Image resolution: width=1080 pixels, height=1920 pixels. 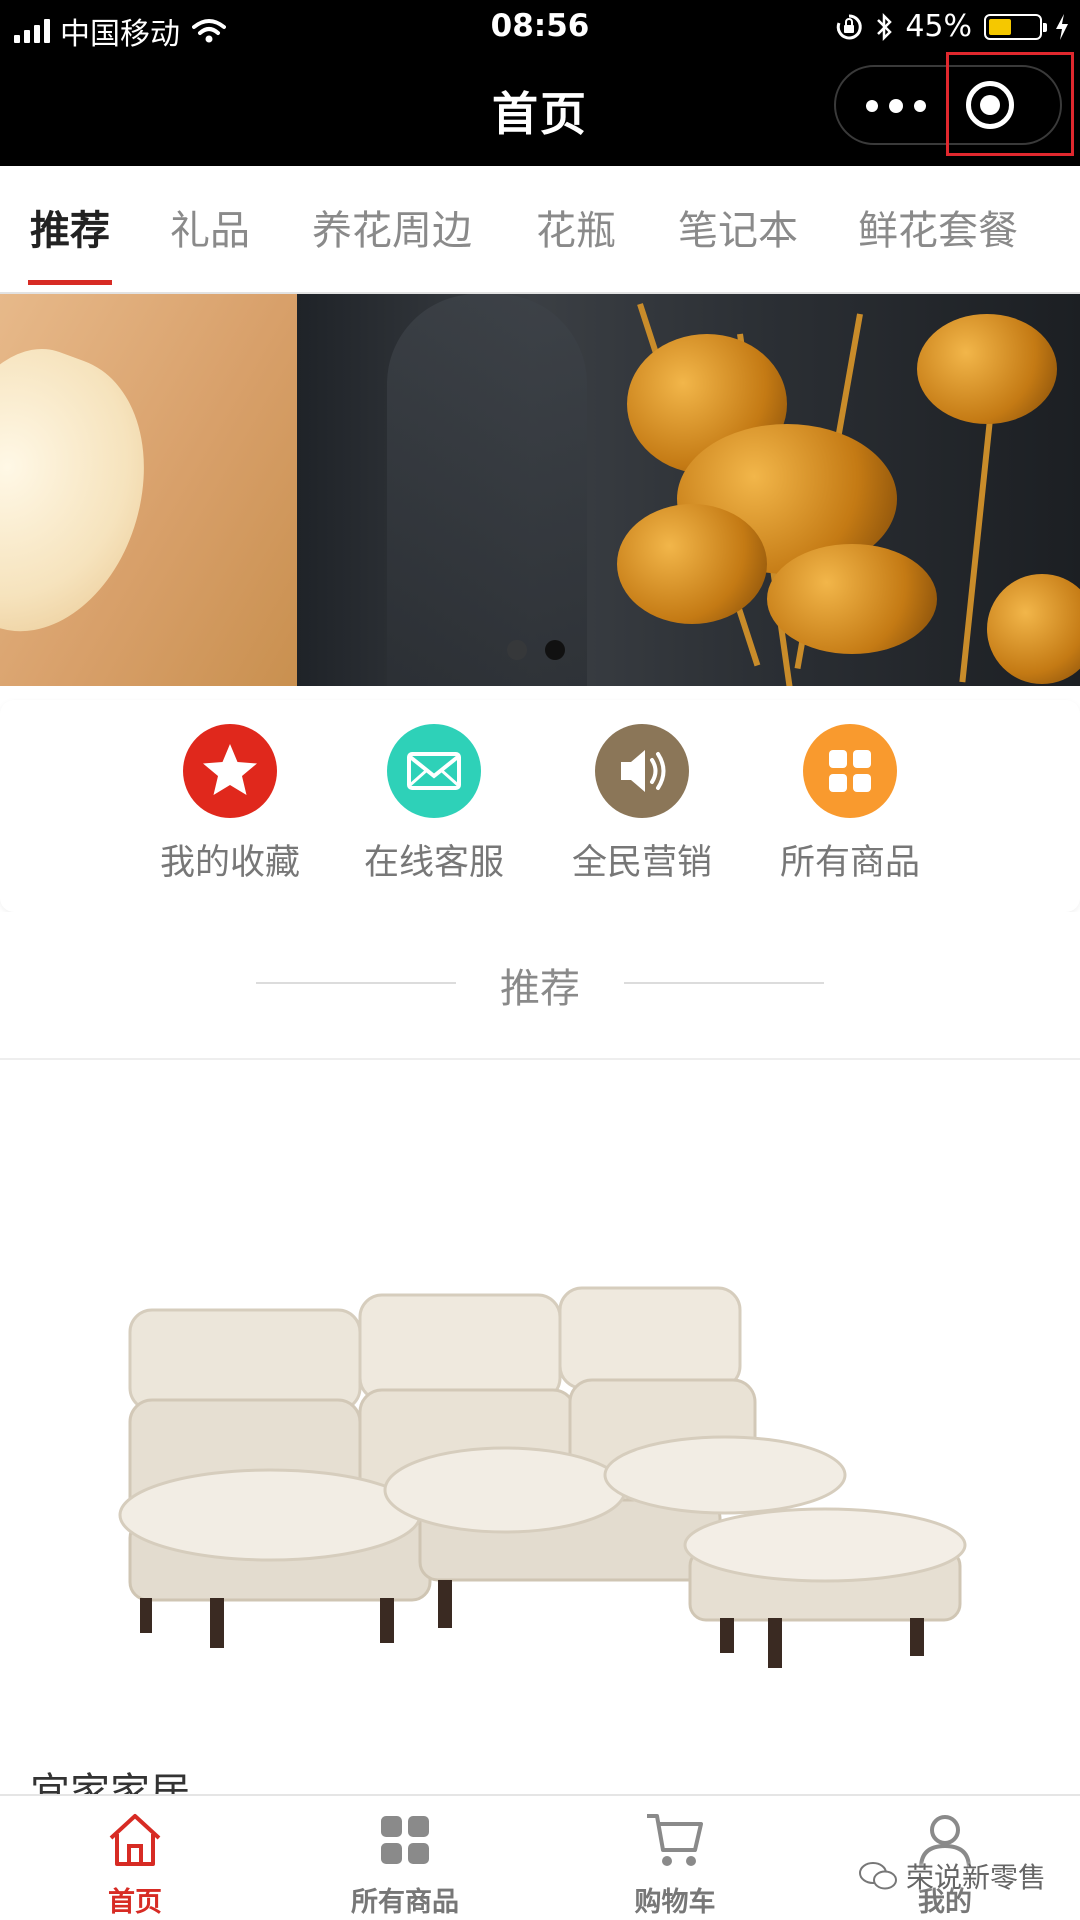 What do you see at coordinates (675, 1840) in the screenshot?
I see `cart-icon` at bounding box center [675, 1840].